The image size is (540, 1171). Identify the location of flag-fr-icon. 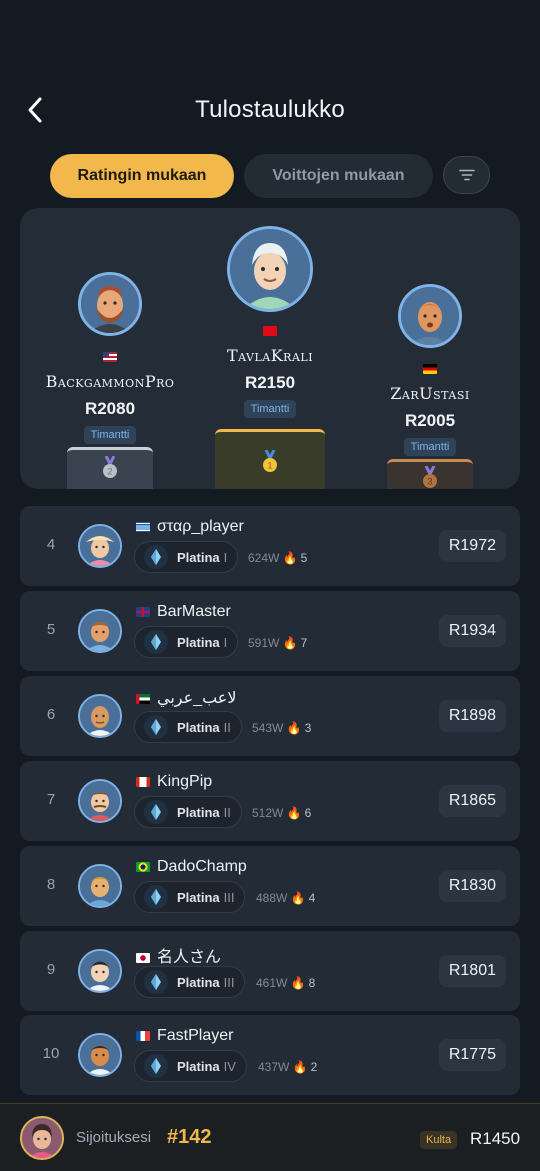
(143, 1035).